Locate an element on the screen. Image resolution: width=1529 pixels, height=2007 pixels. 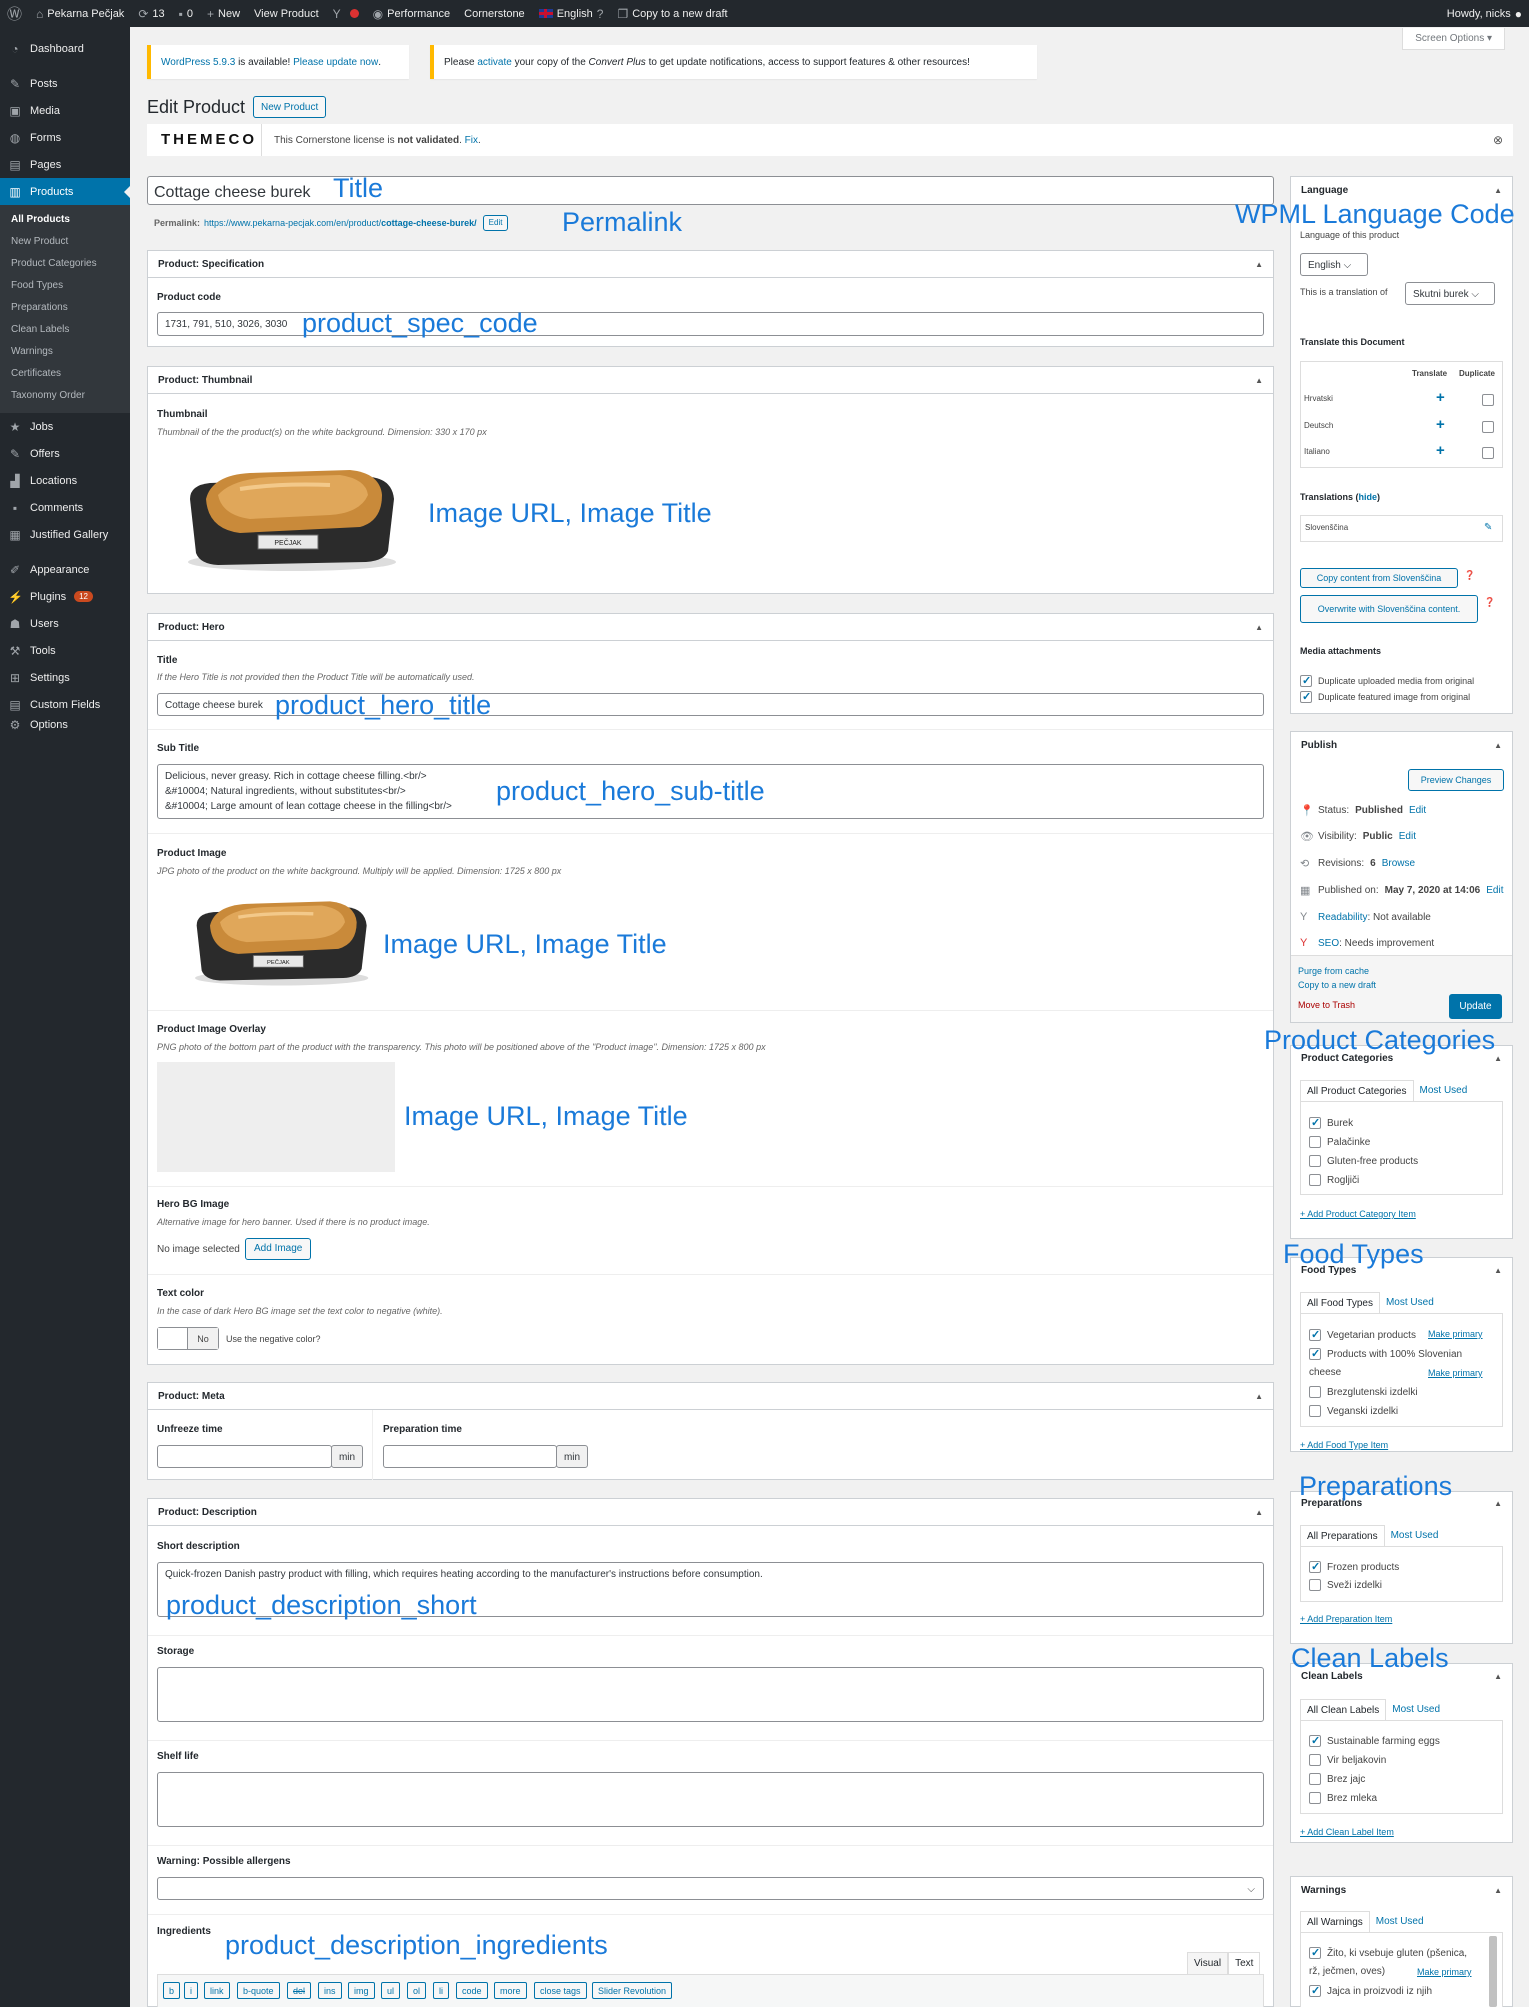
category-burek-checkbox is located at coordinates (1315, 1122).